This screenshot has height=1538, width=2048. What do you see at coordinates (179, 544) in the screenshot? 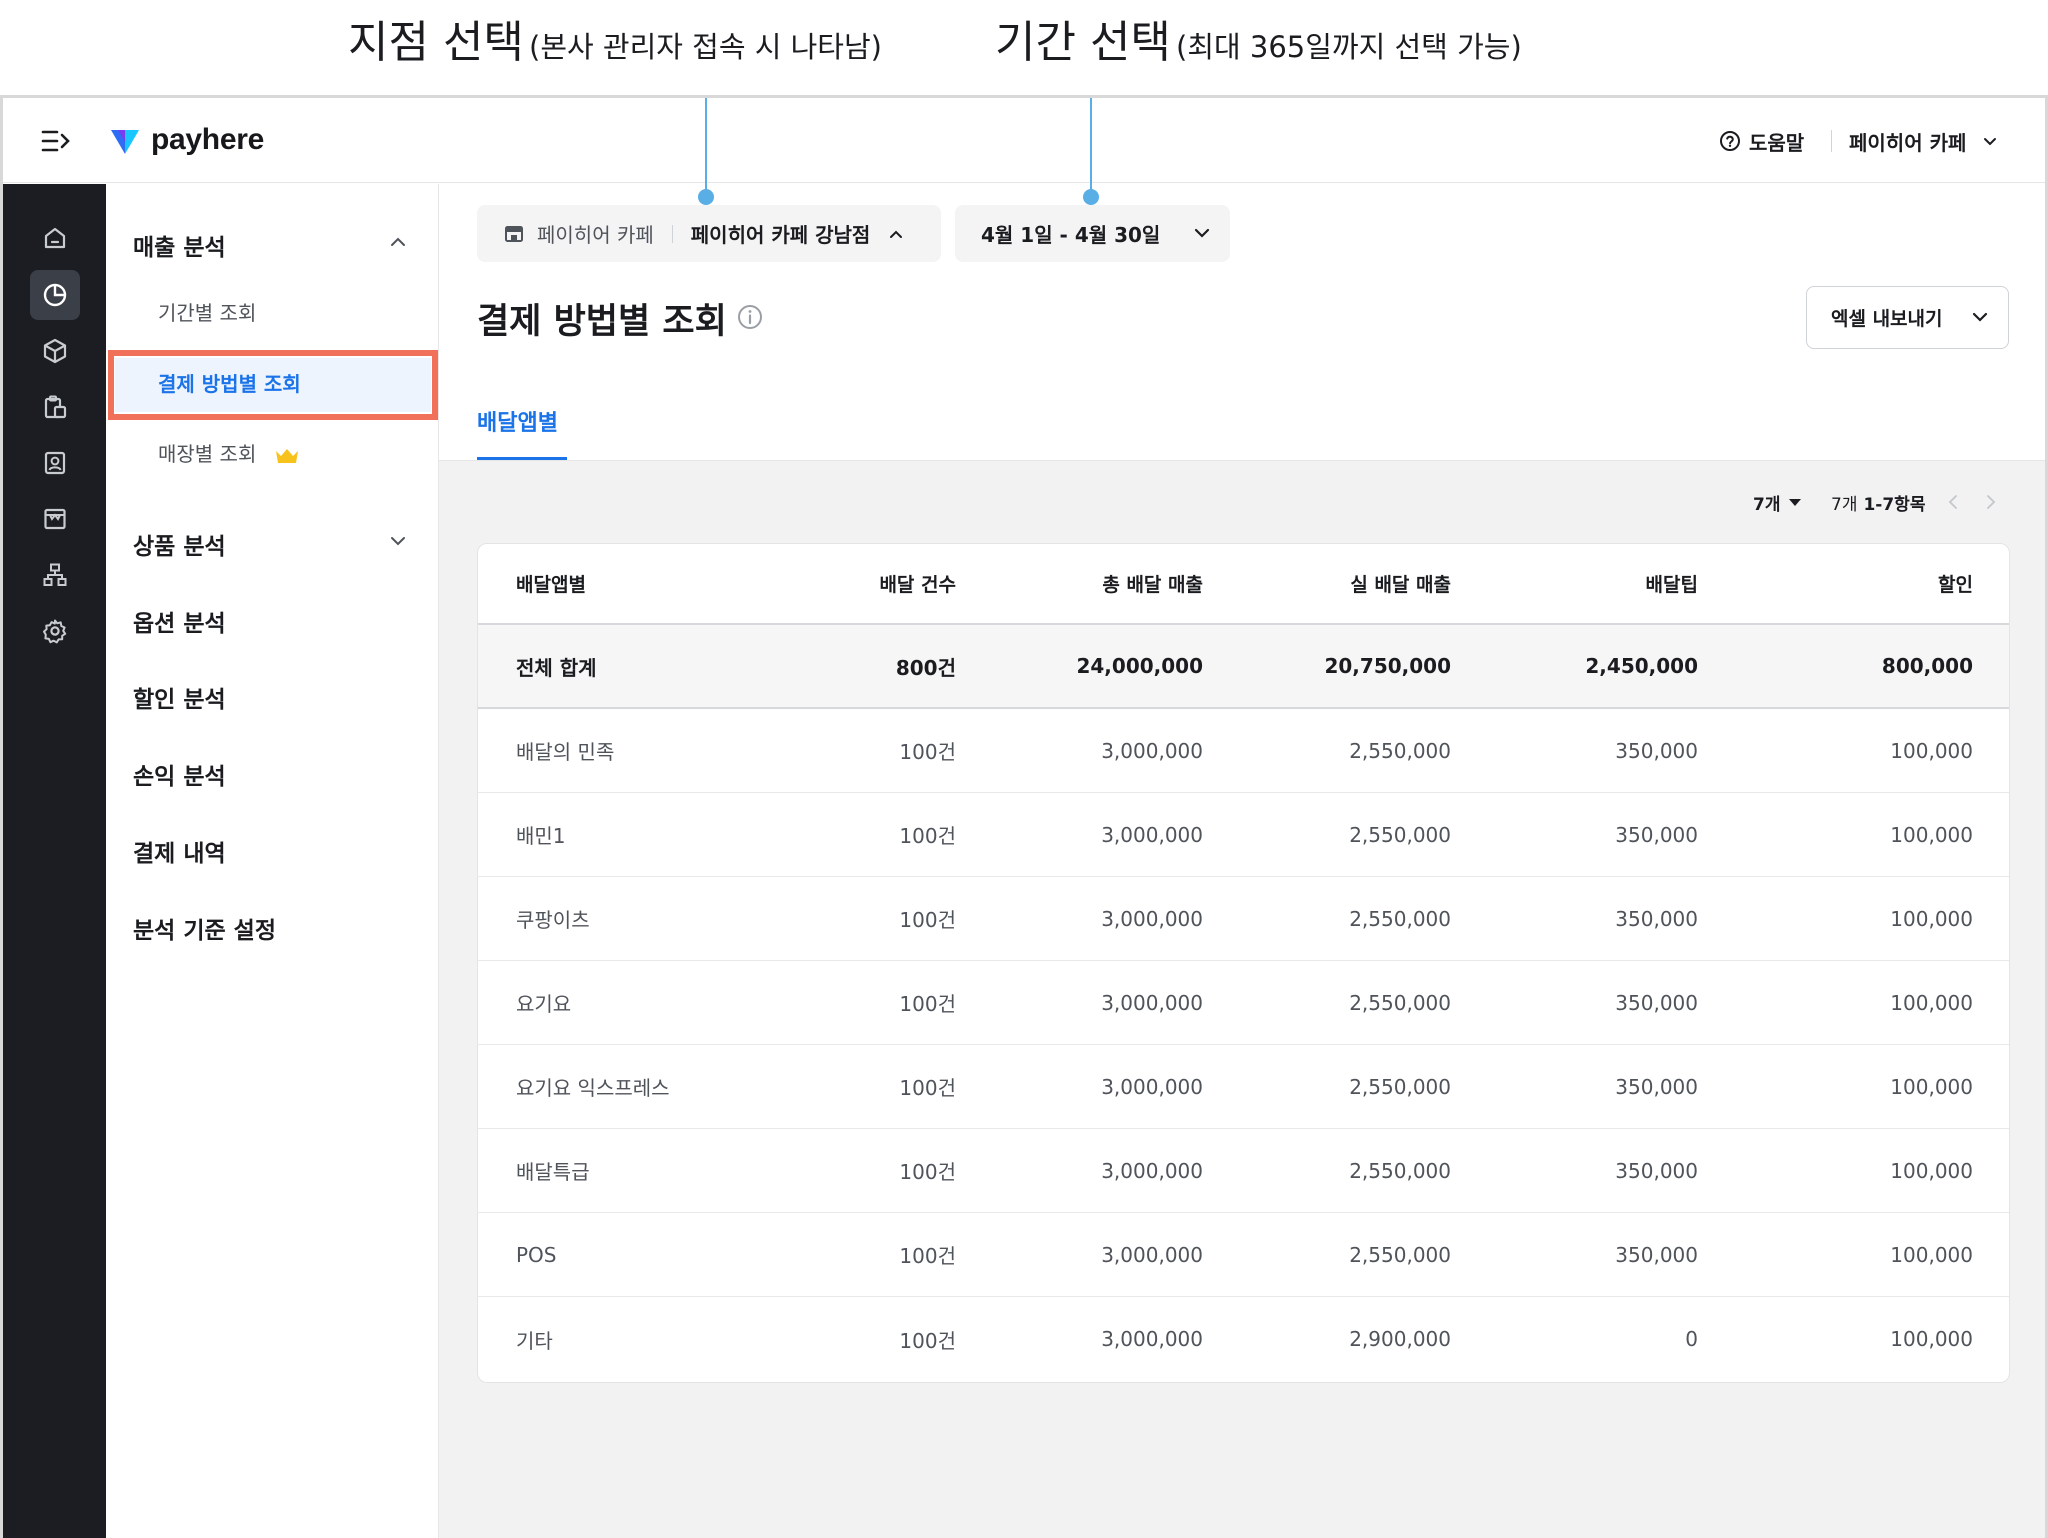
I see `sidebar-group-product: 상품 분석` at bounding box center [179, 544].